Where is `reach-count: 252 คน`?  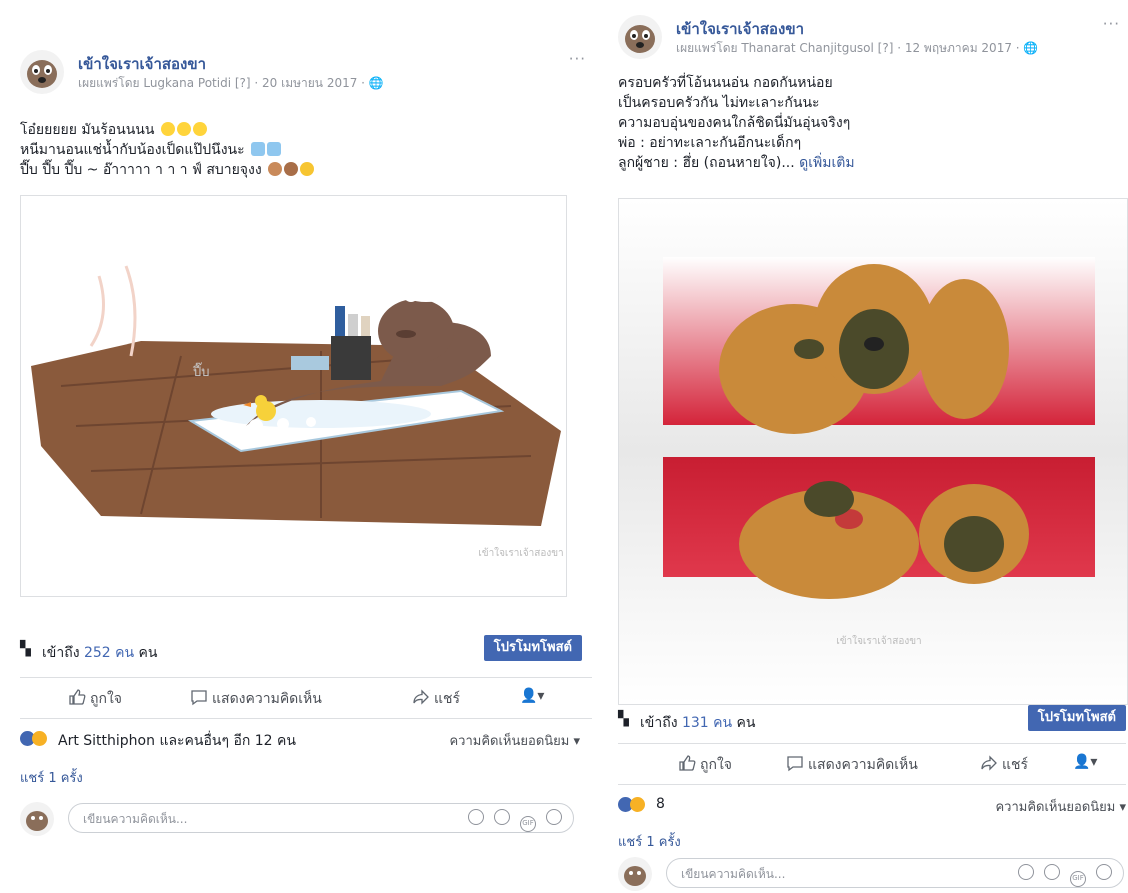 reach-count: 252 คน is located at coordinates (109, 653).